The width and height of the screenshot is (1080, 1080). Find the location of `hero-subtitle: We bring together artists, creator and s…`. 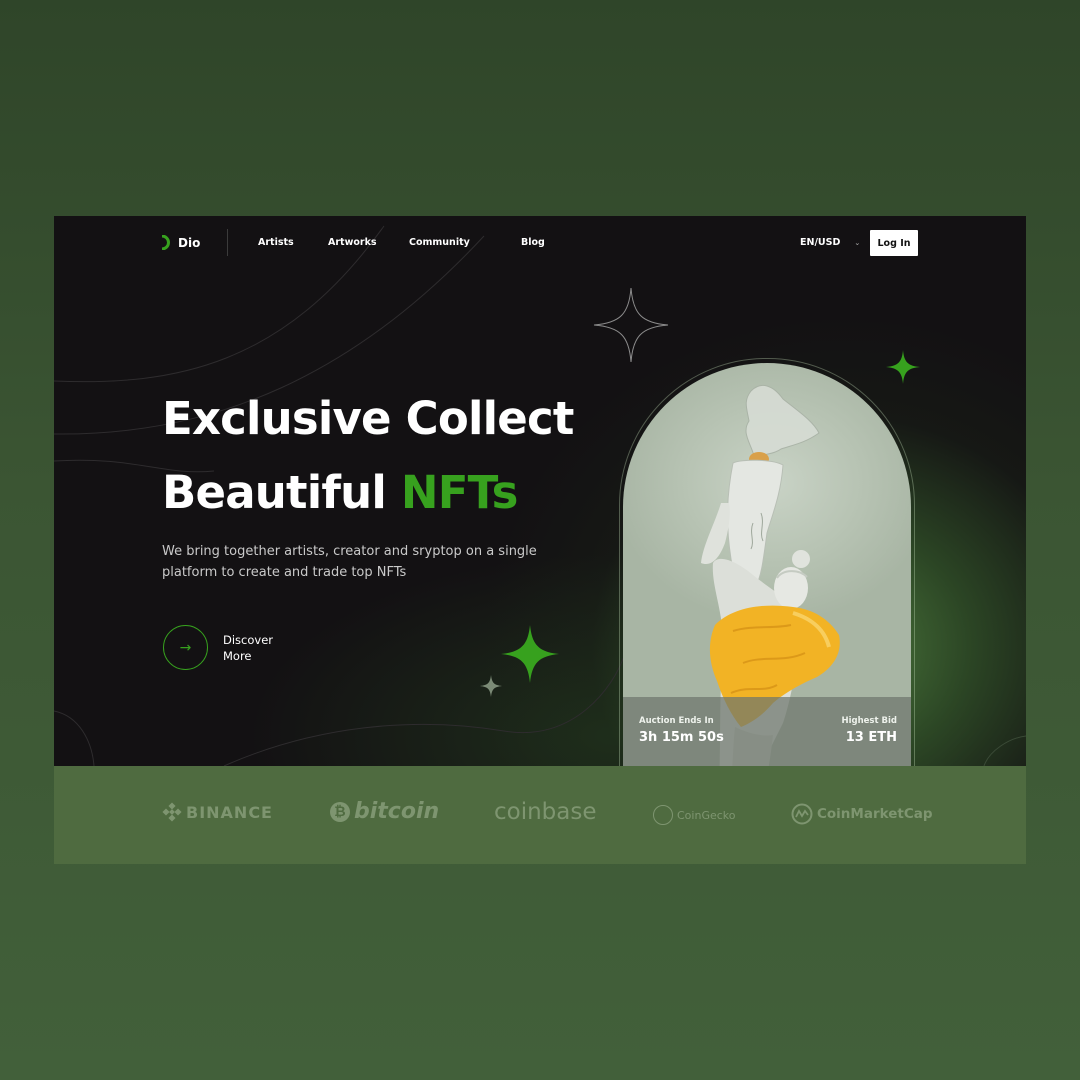

hero-subtitle: We bring together artists, creator and s… is located at coordinates (349, 562).